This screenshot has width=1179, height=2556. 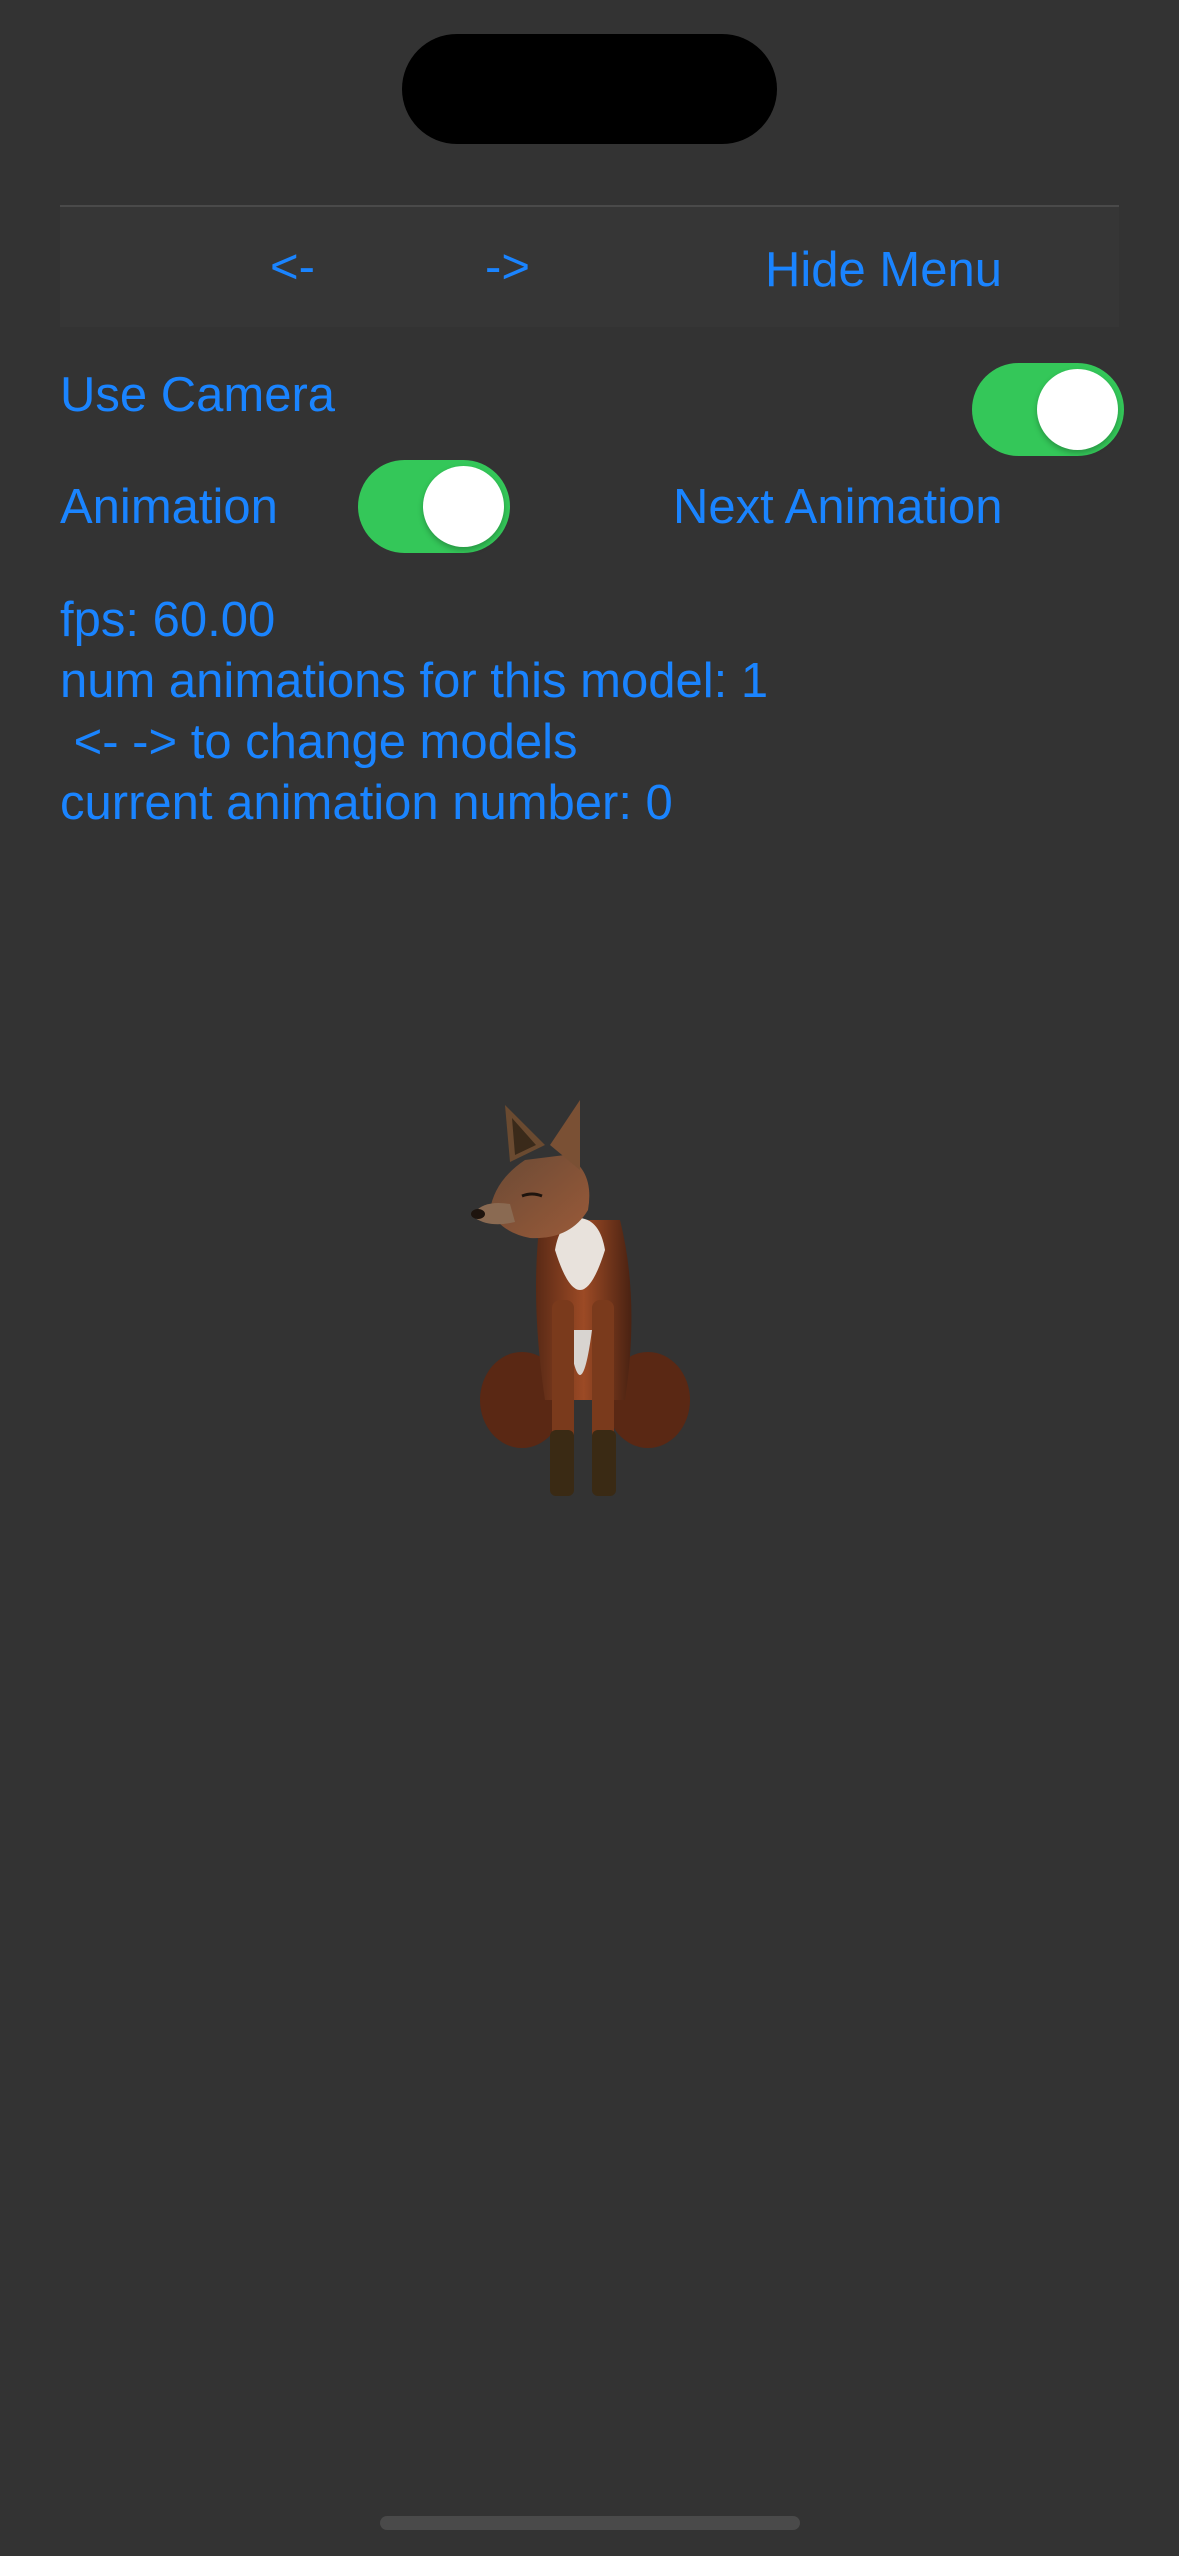 I want to click on hide-menu-button: Hide Menu, so click(x=883, y=270).